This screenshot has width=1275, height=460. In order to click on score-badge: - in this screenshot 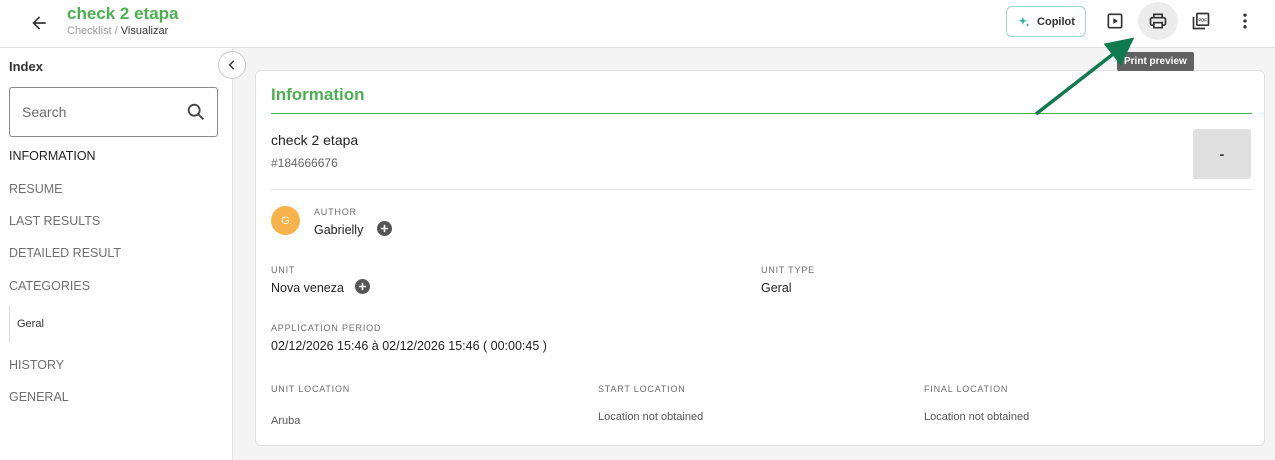, I will do `click(1222, 154)`.